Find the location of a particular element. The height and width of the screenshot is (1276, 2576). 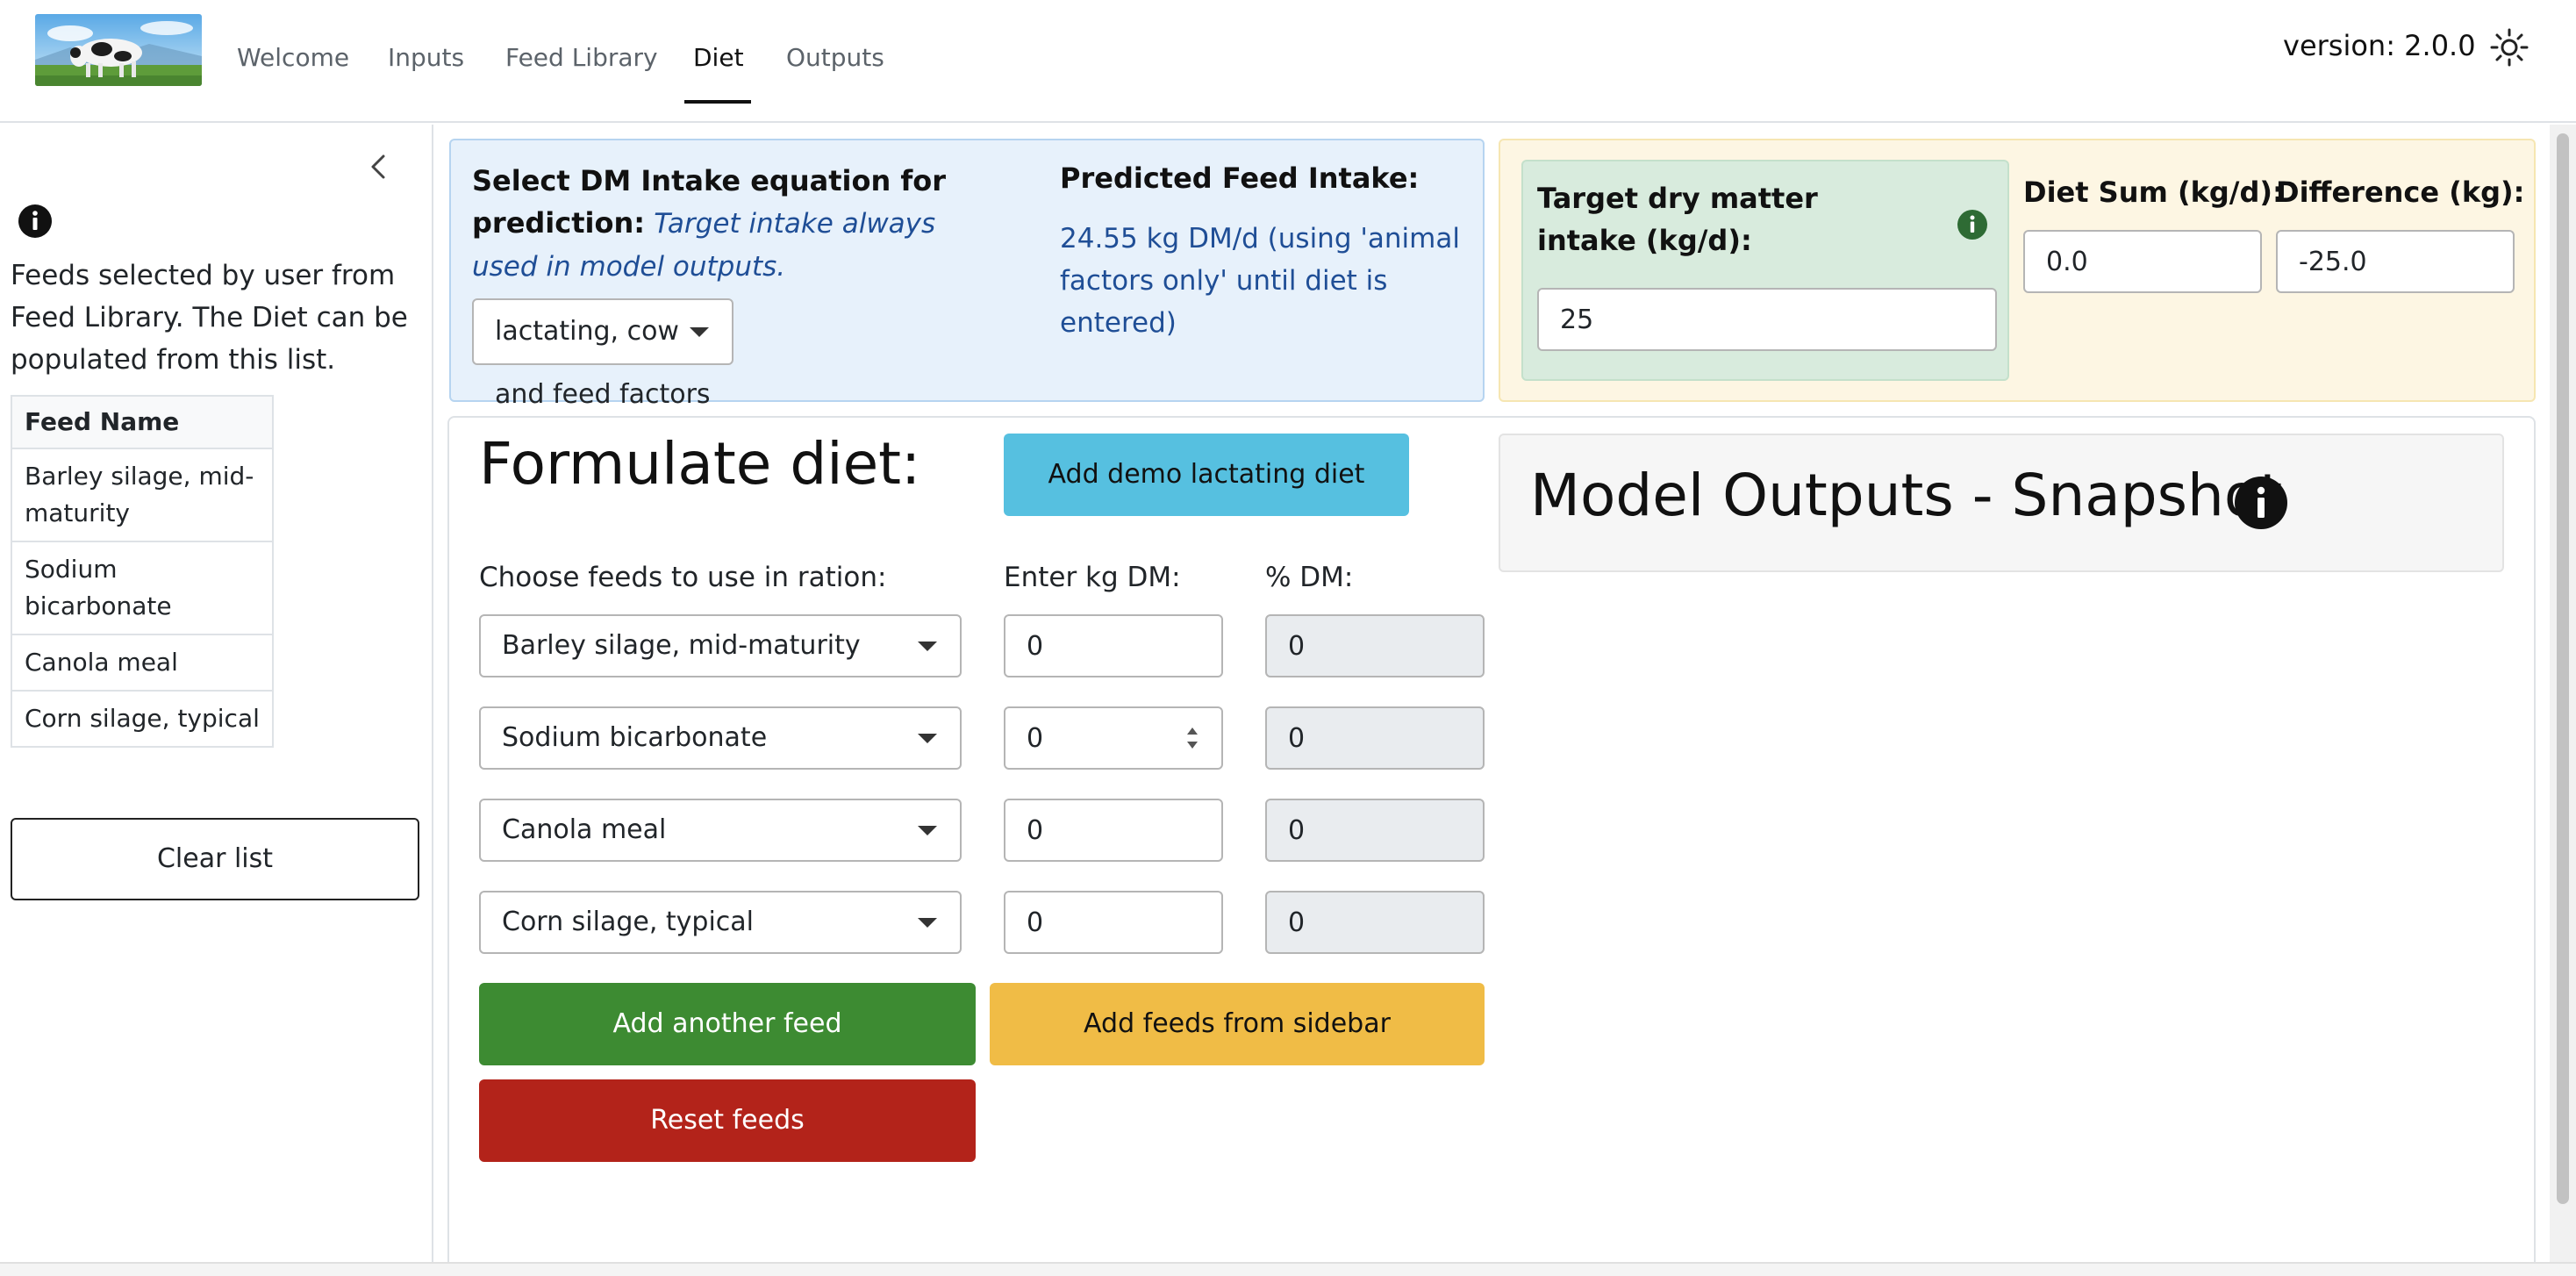

table-row: Barley silage, mid-maturity is located at coordinates (142, 495).